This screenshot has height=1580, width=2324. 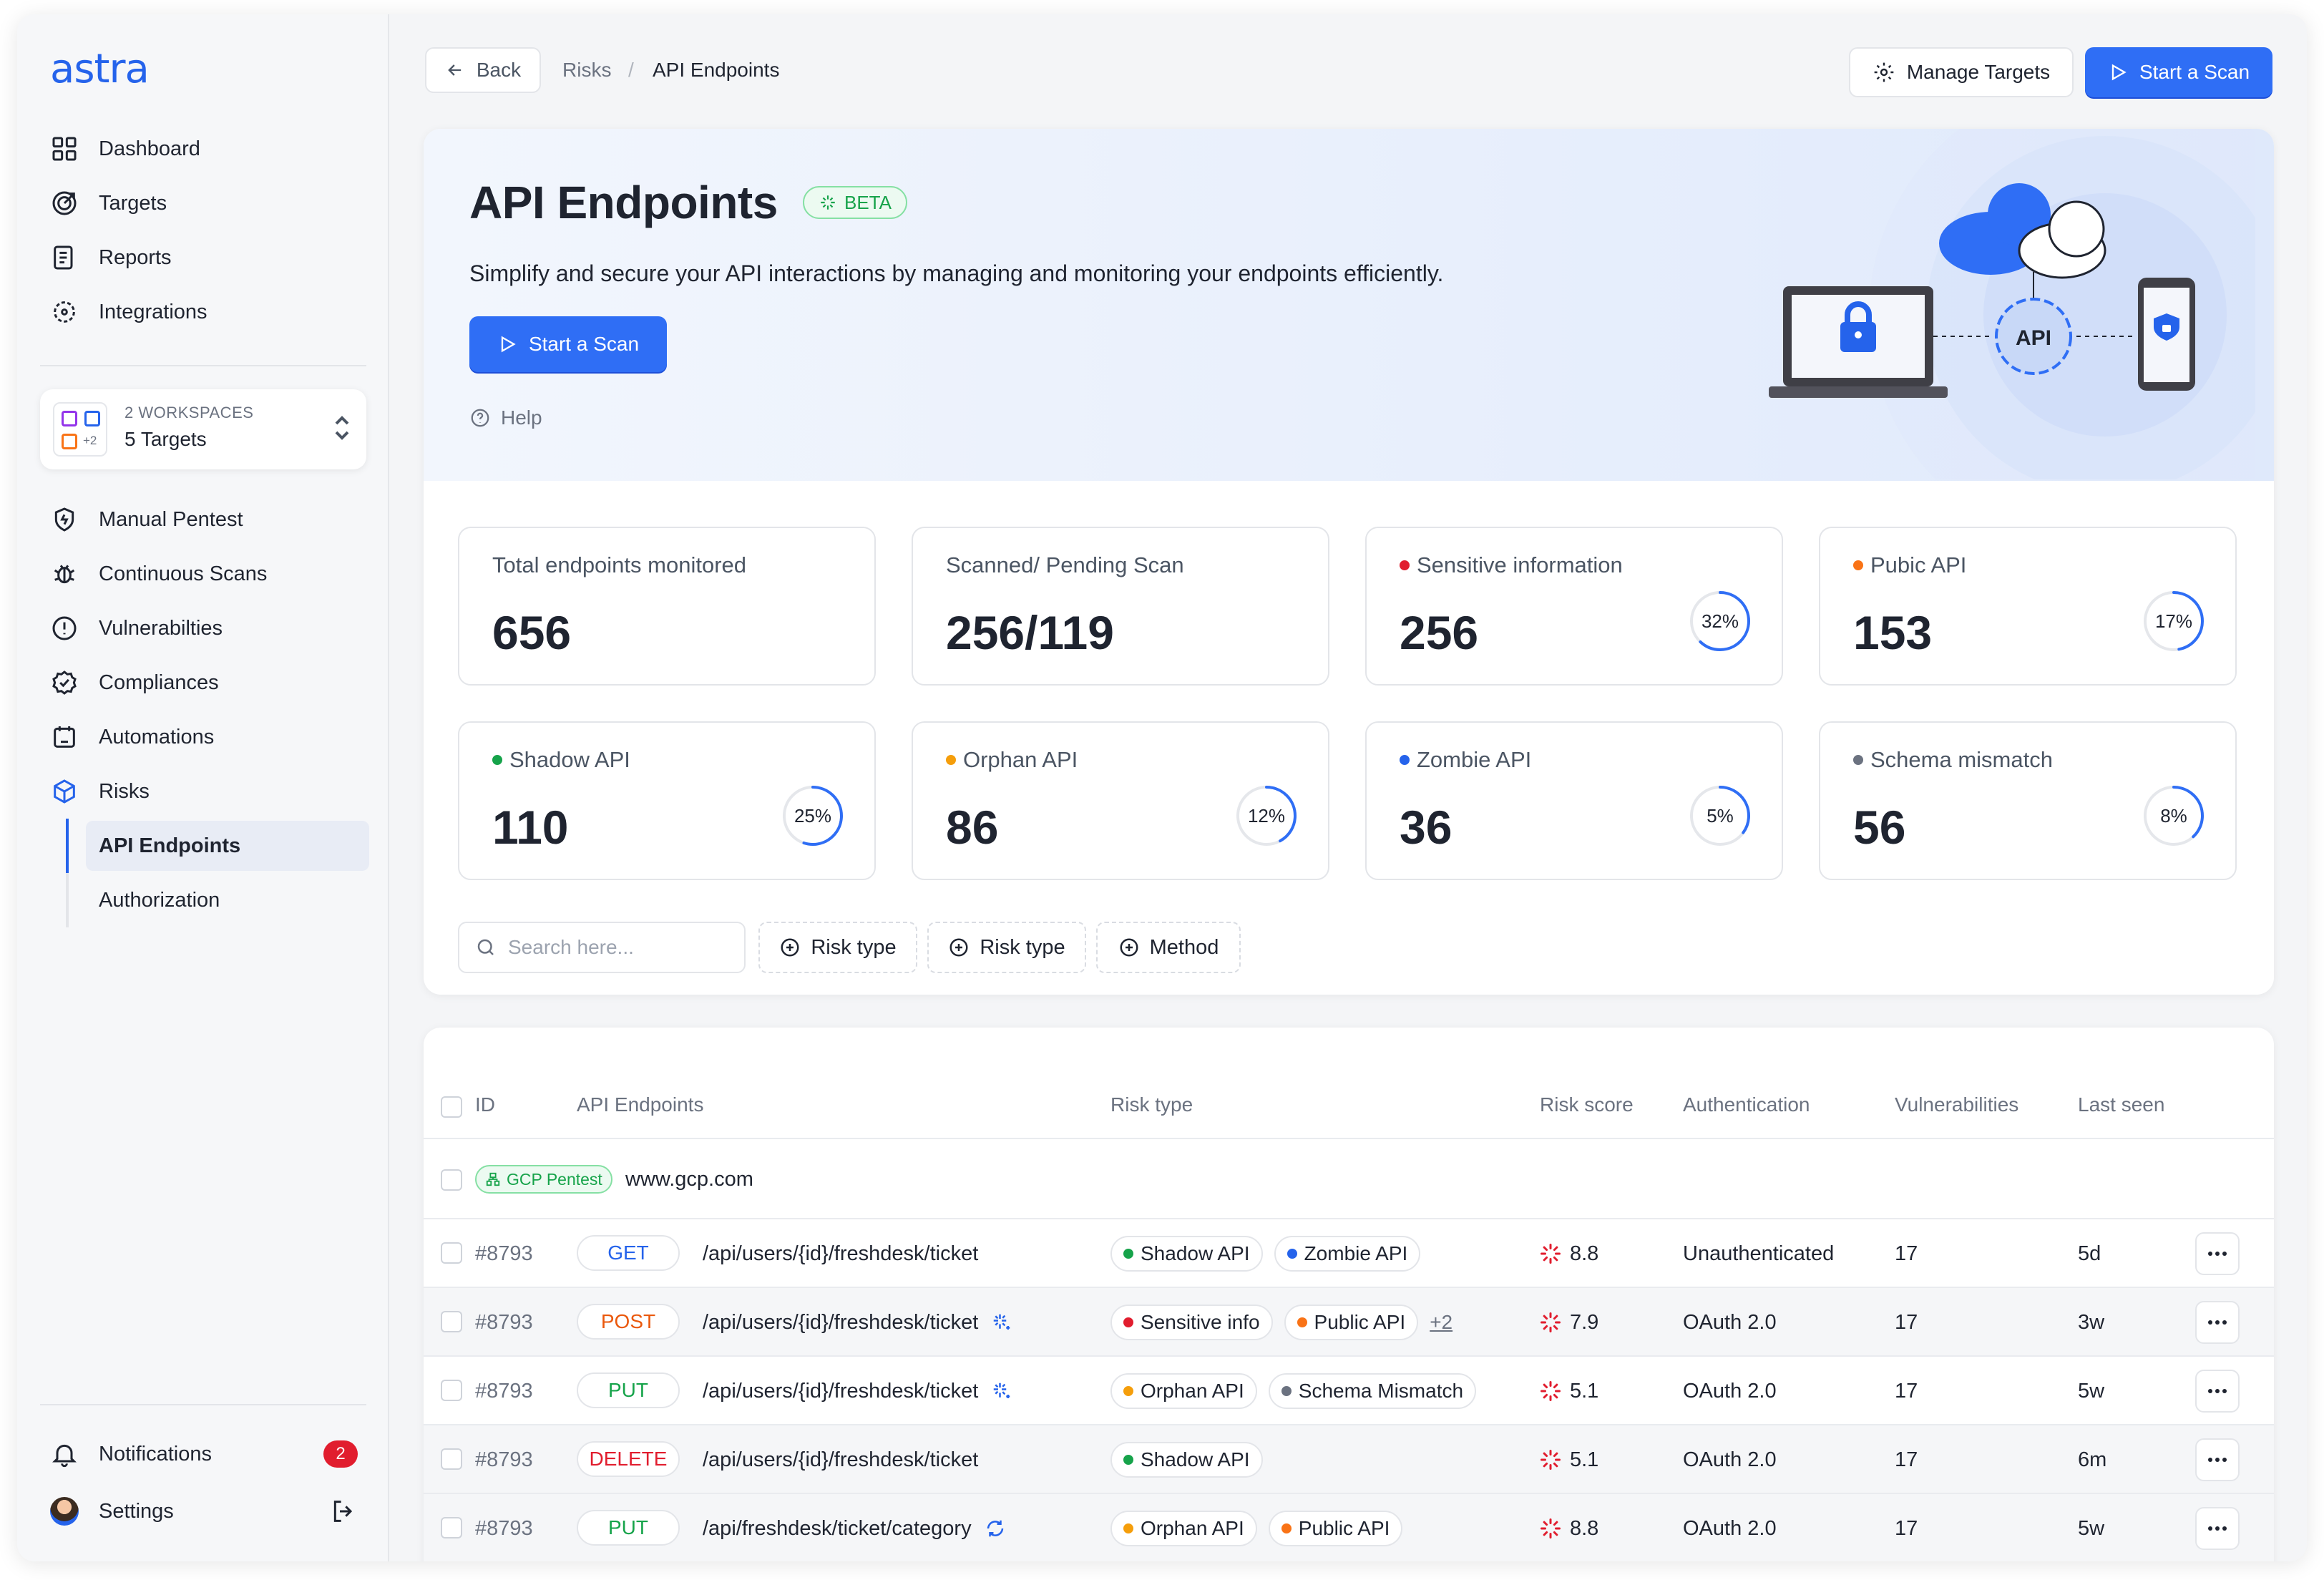 I want to click on sub-item-authorization: Authorization, so click(x=228, y=900).